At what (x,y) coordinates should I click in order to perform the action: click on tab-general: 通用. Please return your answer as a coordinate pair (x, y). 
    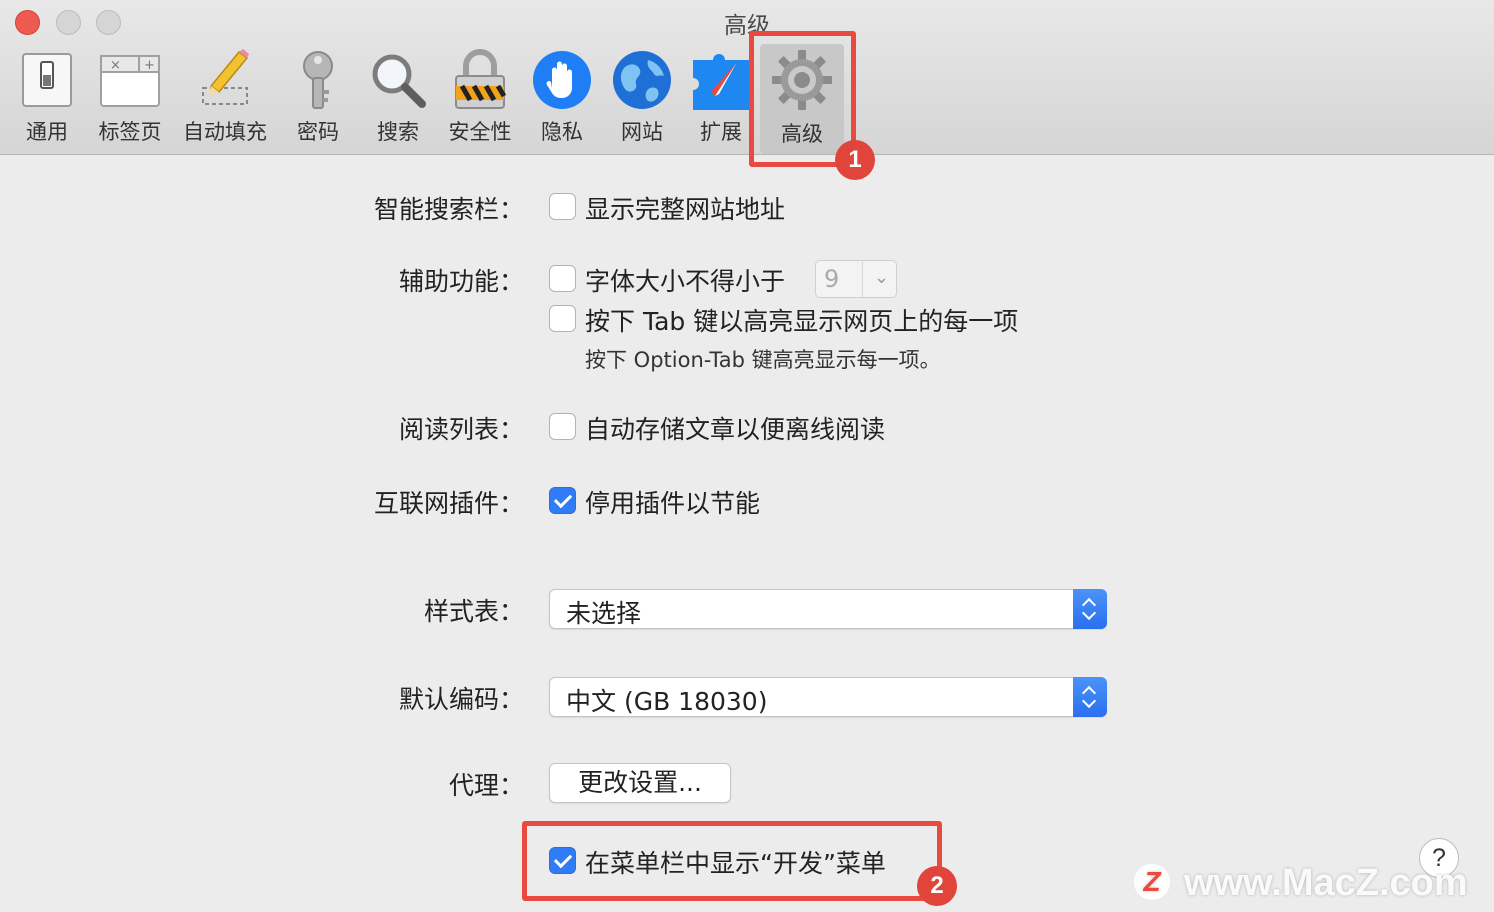
    Looking at the image, I should click on (47, 100).